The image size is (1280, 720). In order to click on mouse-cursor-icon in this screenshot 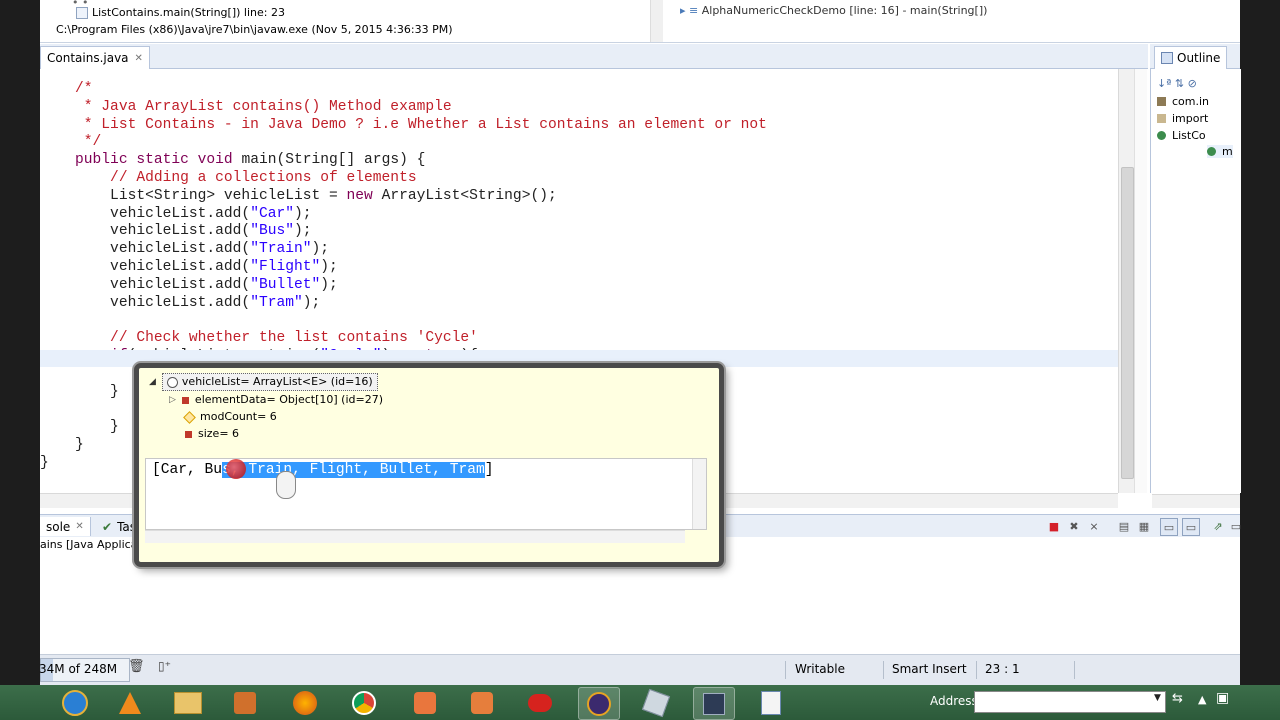, I will do `click(286, 485)`.